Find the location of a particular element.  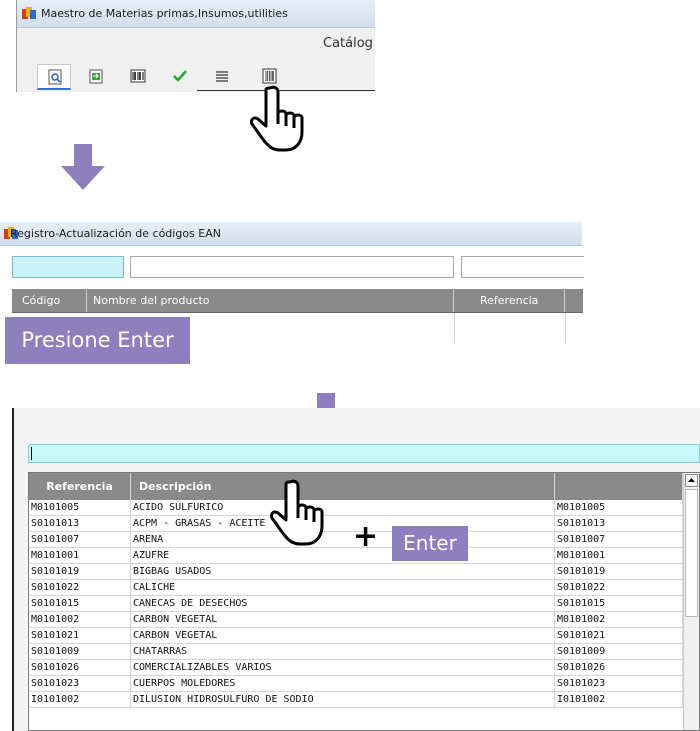

cell-referencia: S0101015 is located at coordinates (80, 603).